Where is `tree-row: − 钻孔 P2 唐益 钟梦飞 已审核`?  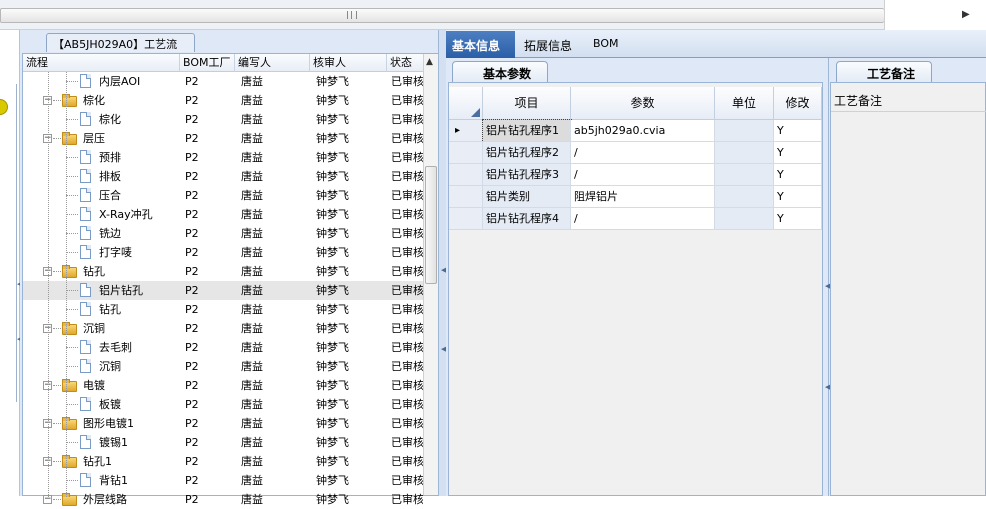
tree-row: − 钻孔 P2 唐益 钟梦飞 已审核 is located at coordinates (223, 271).